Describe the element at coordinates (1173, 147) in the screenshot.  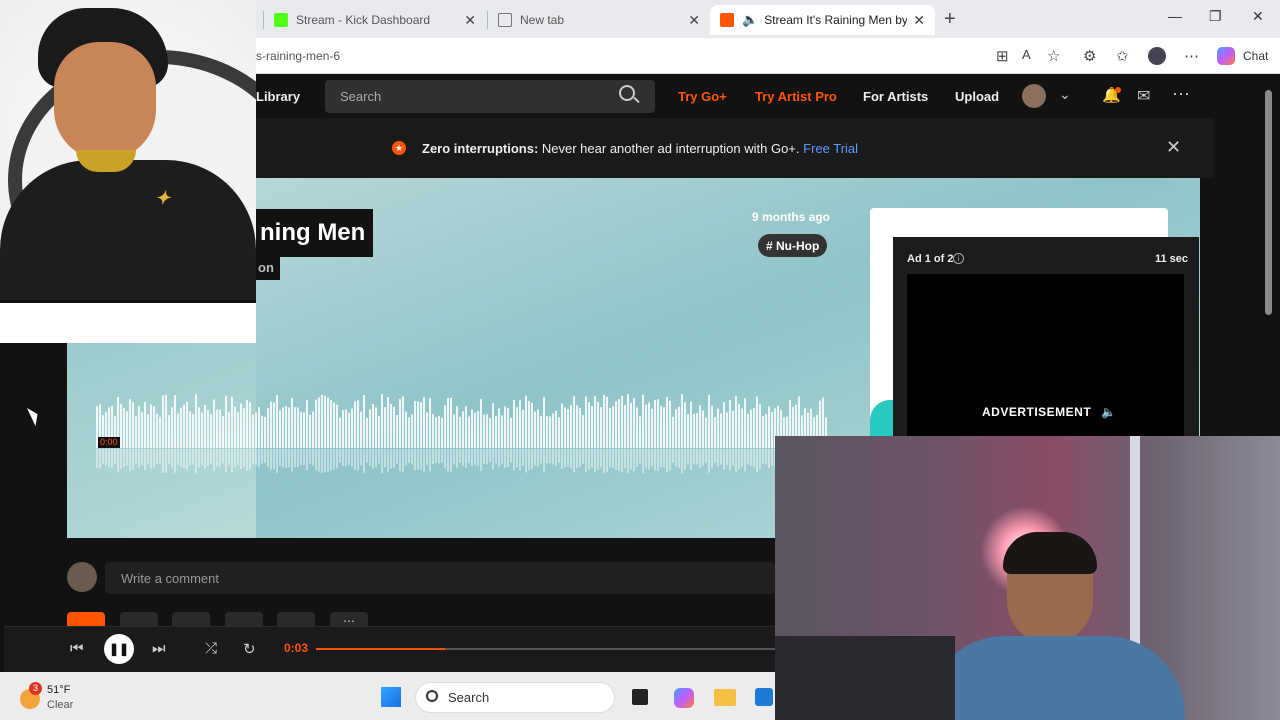
I see `close-banner-icon: ✕` at that location.